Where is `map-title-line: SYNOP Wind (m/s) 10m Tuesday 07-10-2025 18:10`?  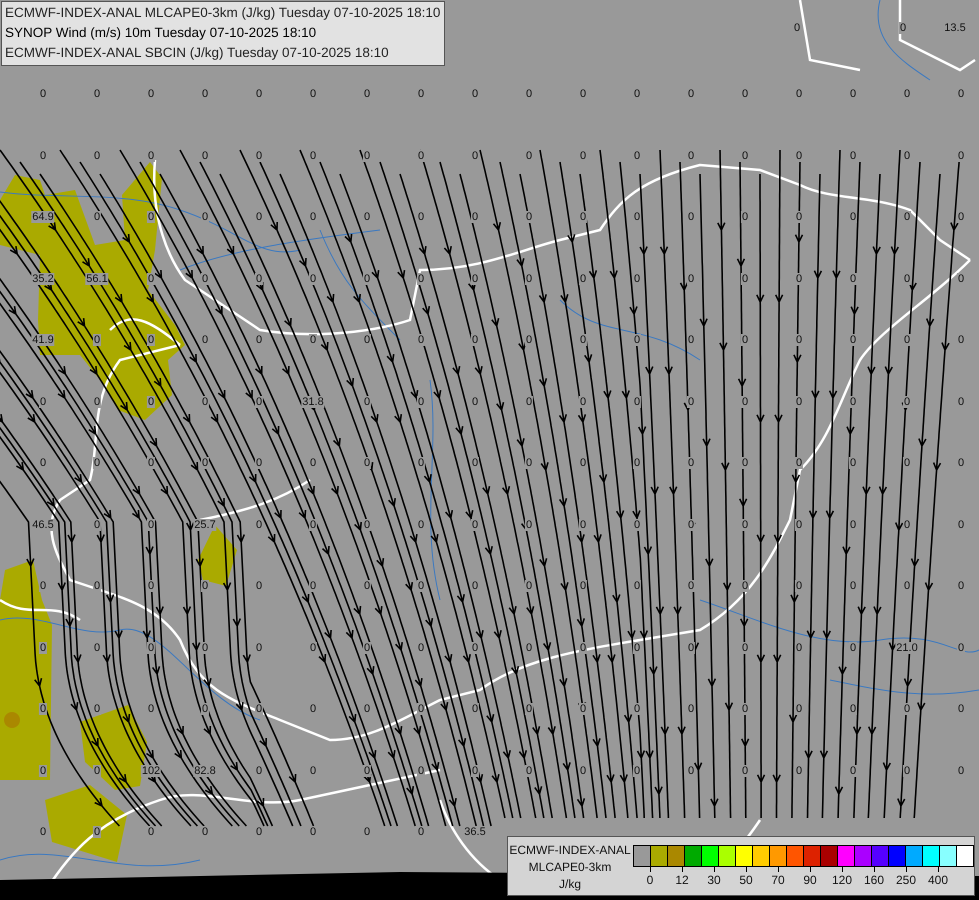 map-title-line: SYNOP Wind (m/s) 10m Tuesday 07-10-2025 18:10 is located at coordinates (161, 33).